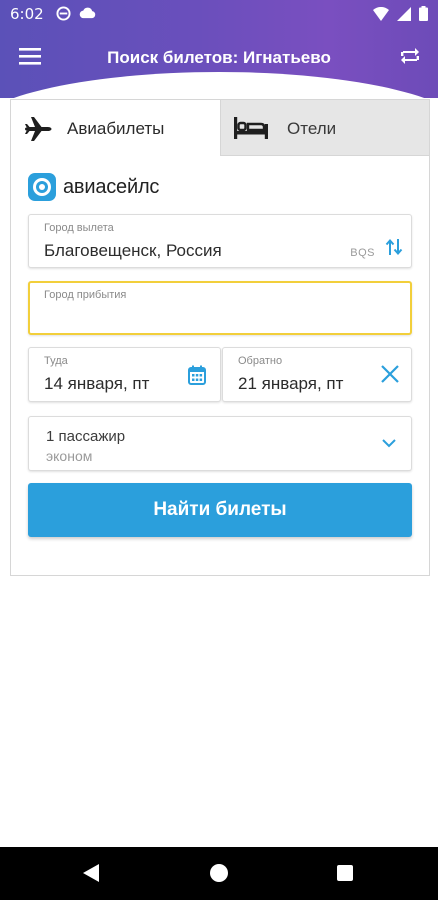 The width and height of the screenshot is (438, 900). Describe the element at coordinates (42, 187) in the screenshot. I see `aviasales-logo-icon` at that location.